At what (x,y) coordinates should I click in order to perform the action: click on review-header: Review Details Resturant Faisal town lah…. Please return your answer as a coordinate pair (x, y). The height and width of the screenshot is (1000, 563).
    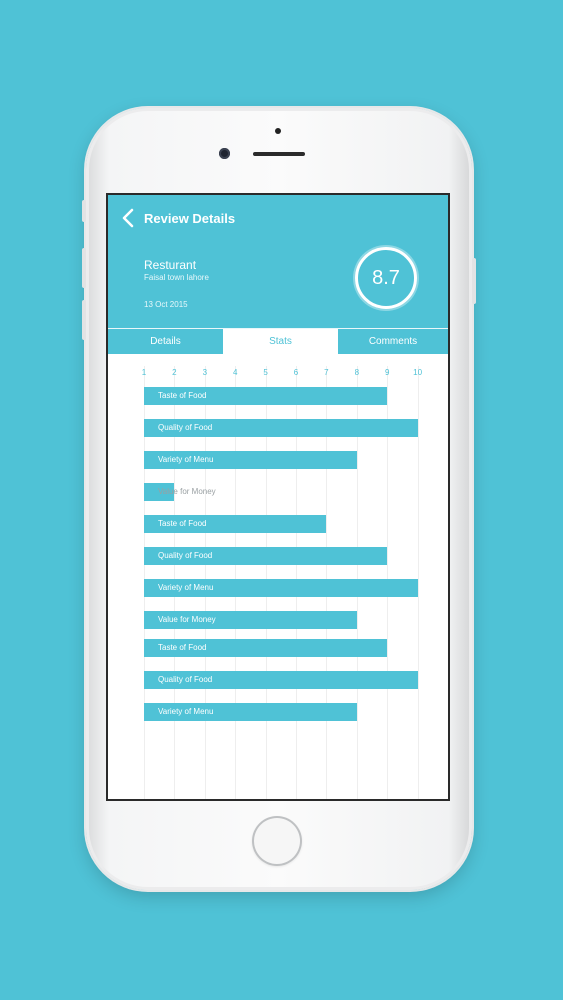
    Looking at the image, I should click on (278, 275).